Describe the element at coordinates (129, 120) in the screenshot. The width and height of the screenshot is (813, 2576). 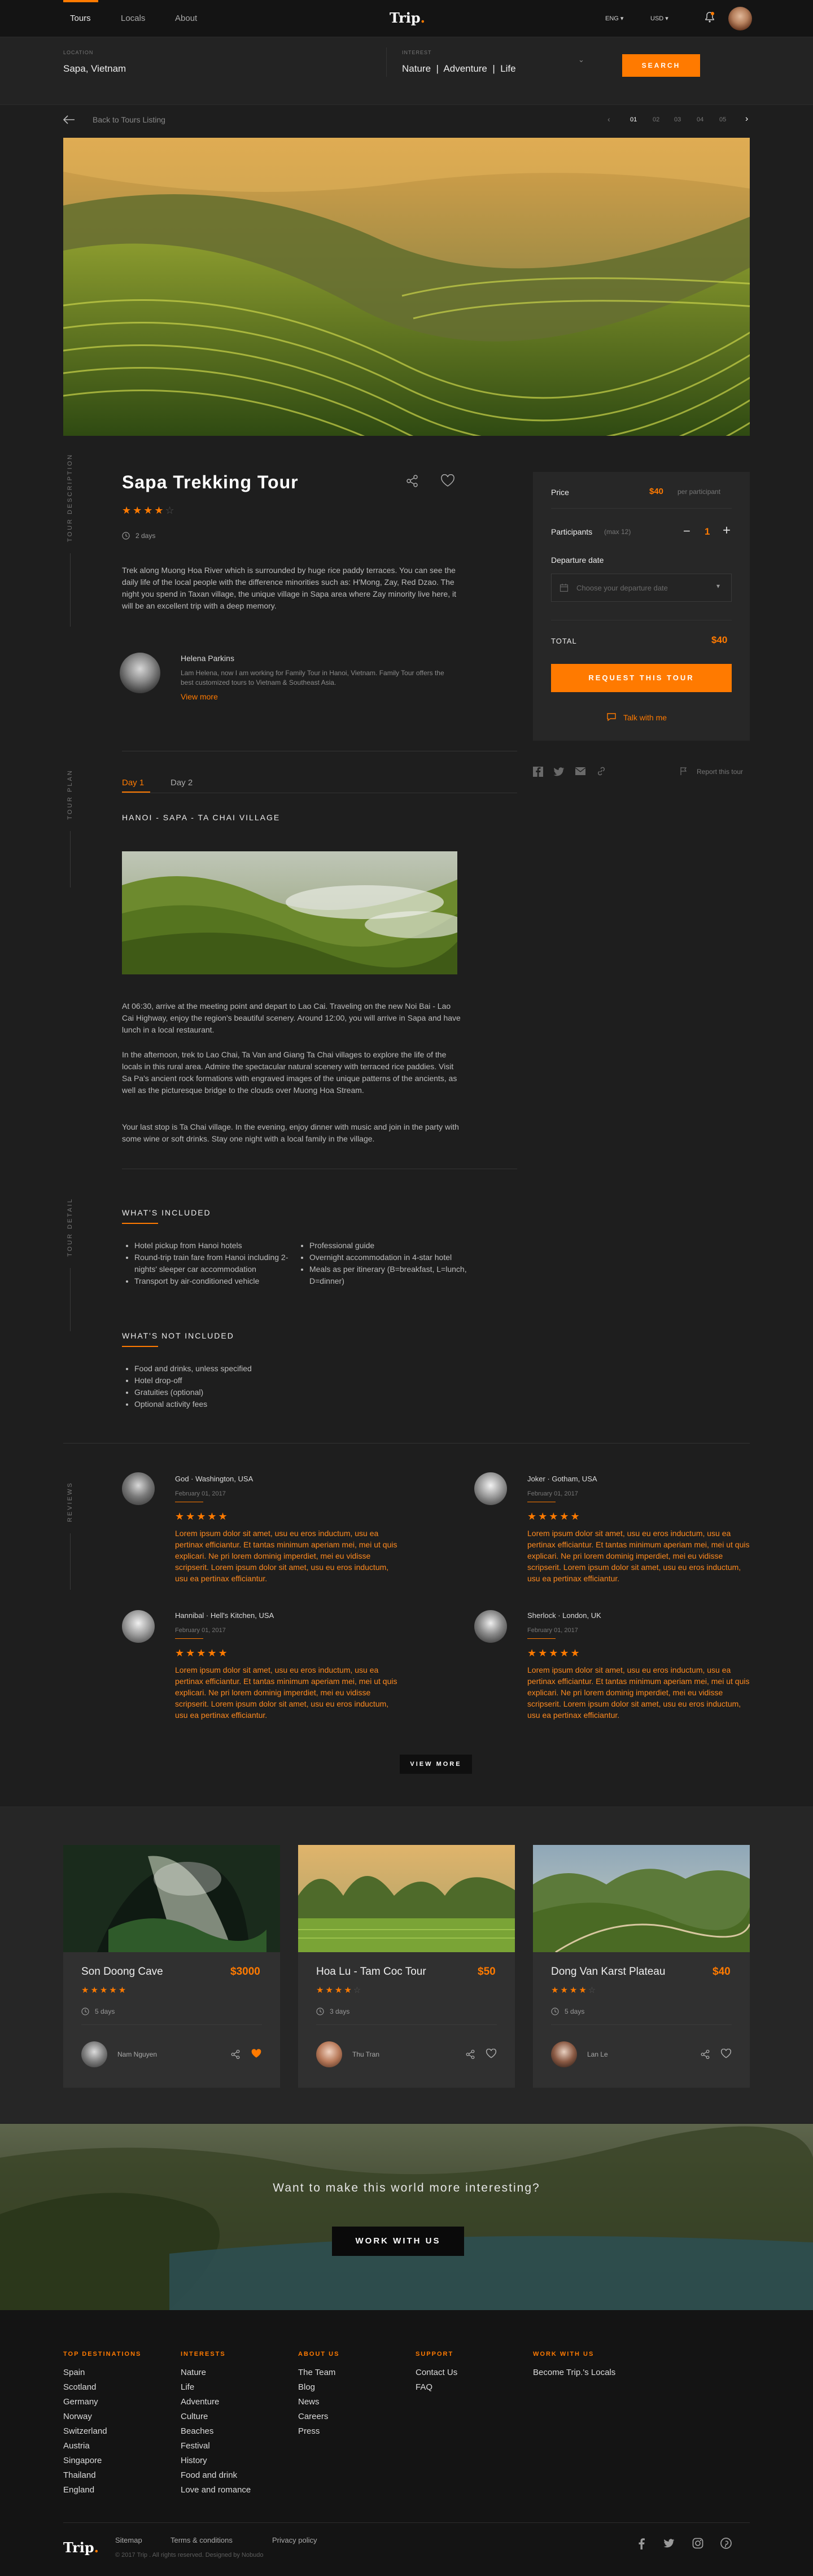
I see `back-to-listing-link: Back to Tours Listing` at that location.